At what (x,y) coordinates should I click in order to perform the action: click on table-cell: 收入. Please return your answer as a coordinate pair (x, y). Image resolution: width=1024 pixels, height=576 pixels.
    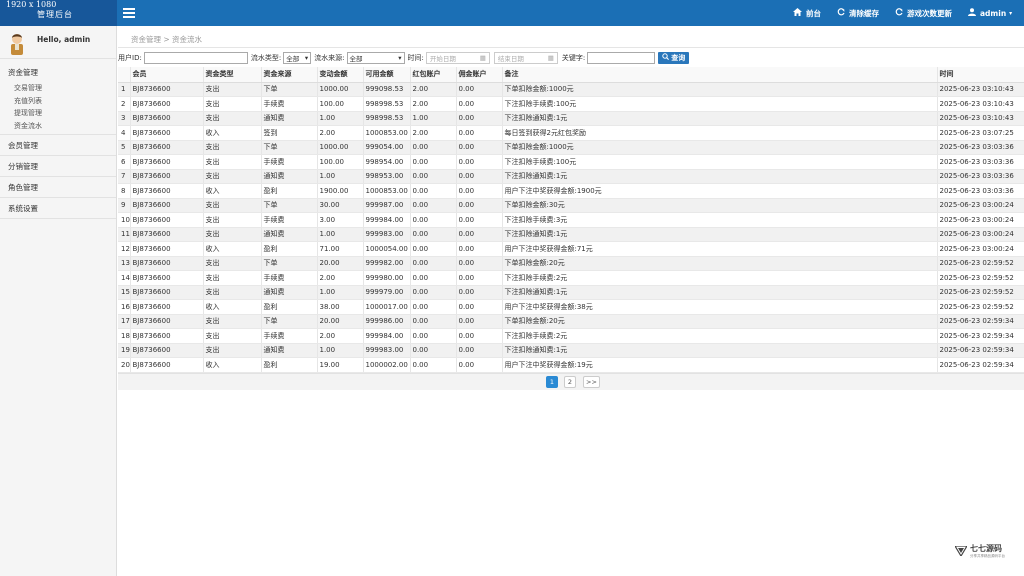
    Looking at the image, I should click on (232, 365).